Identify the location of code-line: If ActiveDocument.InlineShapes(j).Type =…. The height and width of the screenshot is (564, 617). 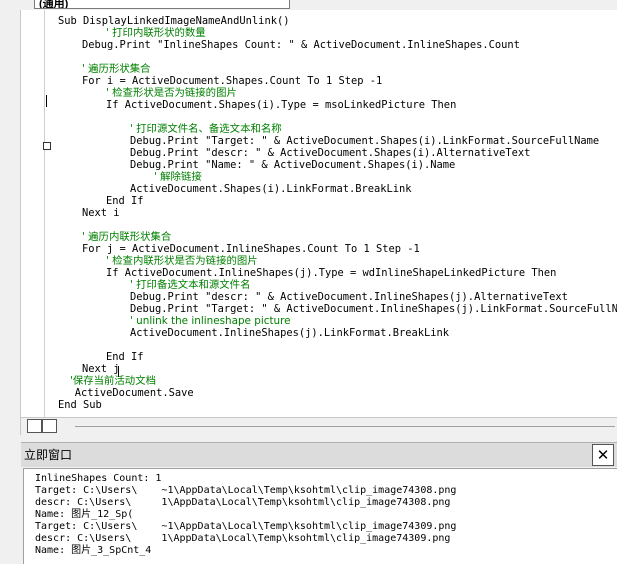
(331, 273).